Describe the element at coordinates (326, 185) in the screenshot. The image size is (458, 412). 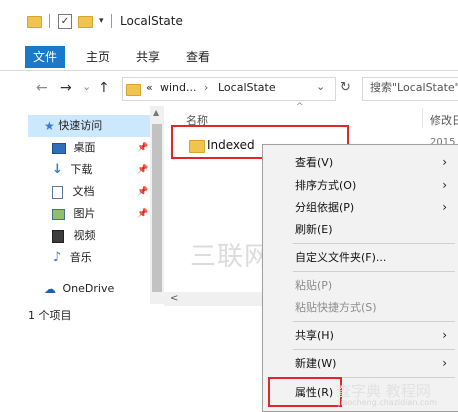
I see `menu-item-label: 排序方式(O)` at that location.